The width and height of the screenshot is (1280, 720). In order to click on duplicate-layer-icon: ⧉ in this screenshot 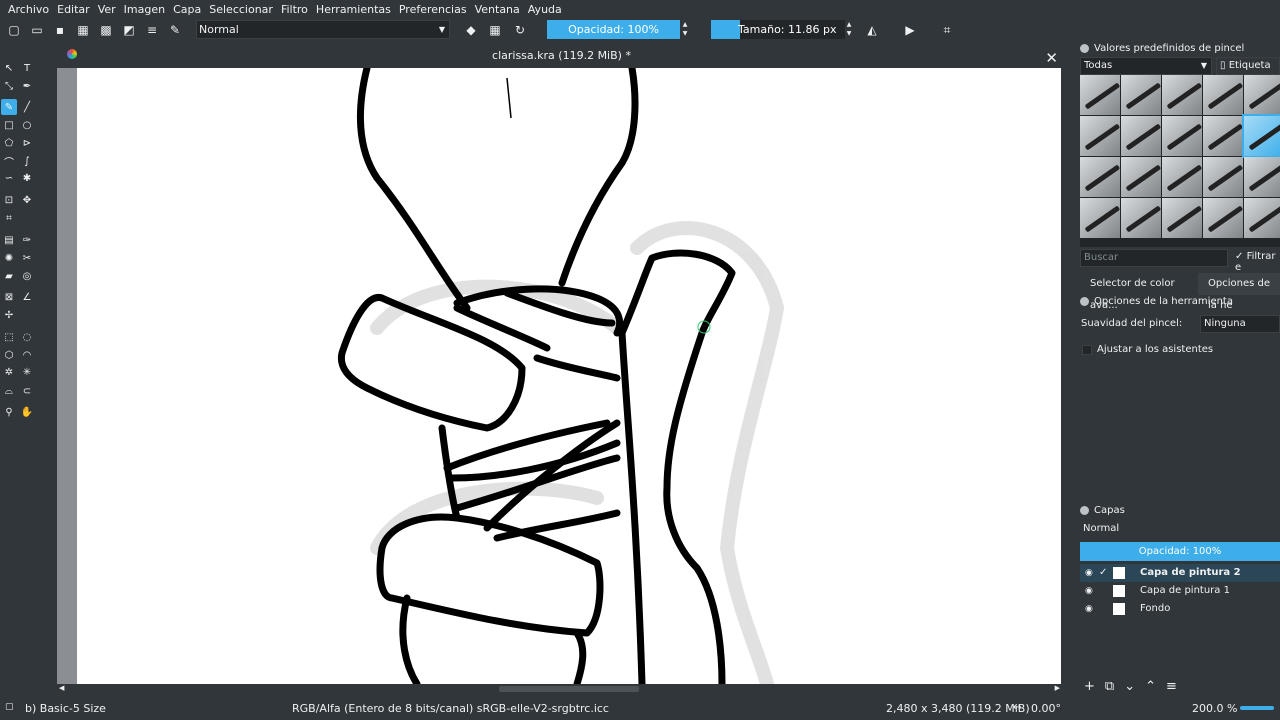, I will do `click(1109, 686)`.